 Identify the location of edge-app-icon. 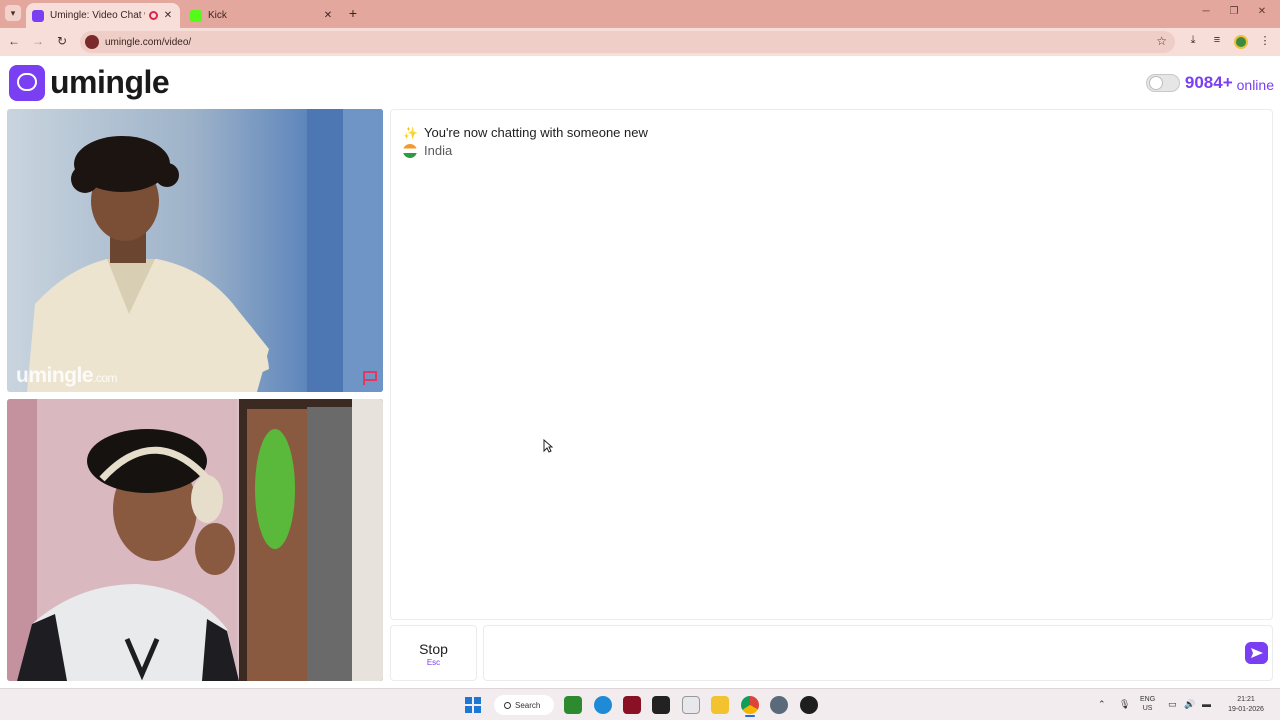
(603, 705).